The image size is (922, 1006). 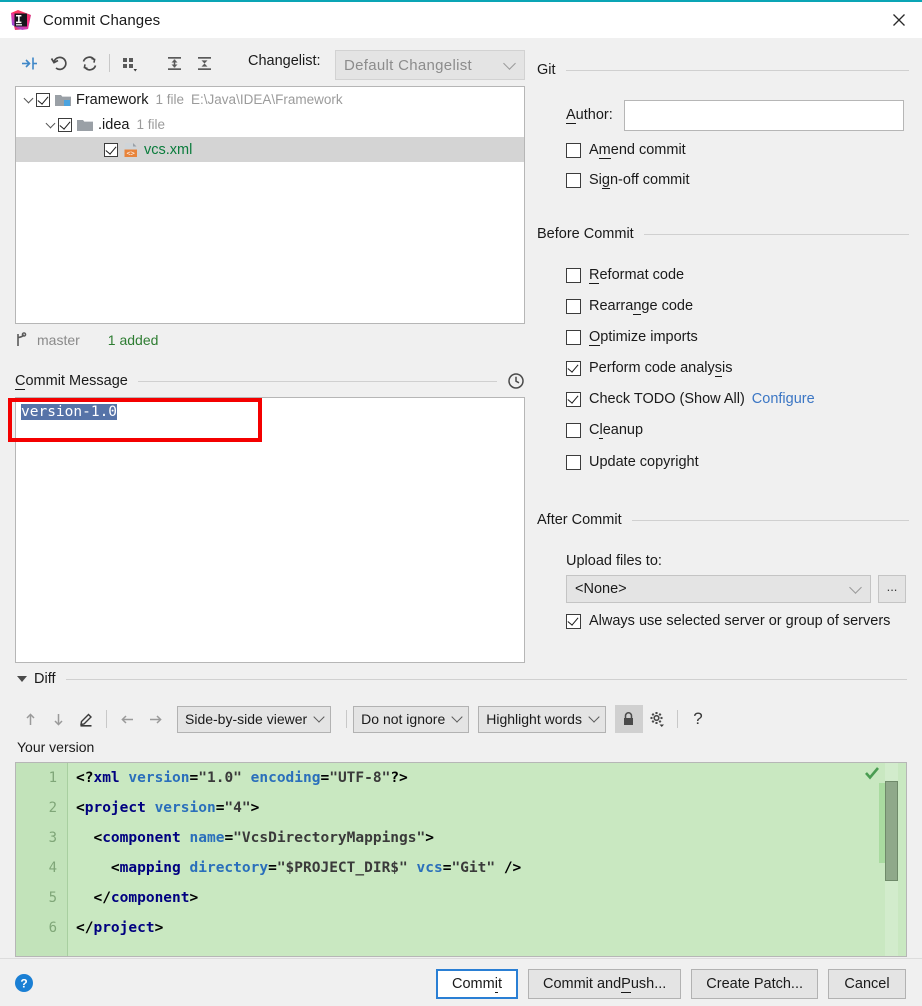 What do you see at coordinates (52, 778) in the screenshot?
I see `line-number: 1` at bounding box center [52, 778].